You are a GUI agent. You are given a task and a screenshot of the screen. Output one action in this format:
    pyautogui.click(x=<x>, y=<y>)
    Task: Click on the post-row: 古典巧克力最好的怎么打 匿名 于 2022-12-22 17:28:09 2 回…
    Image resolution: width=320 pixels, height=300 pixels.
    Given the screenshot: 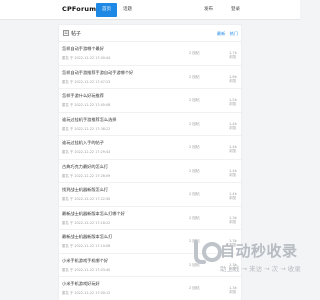 What is the action you would take?
    pyautogui.click(x=150, y=171)
    